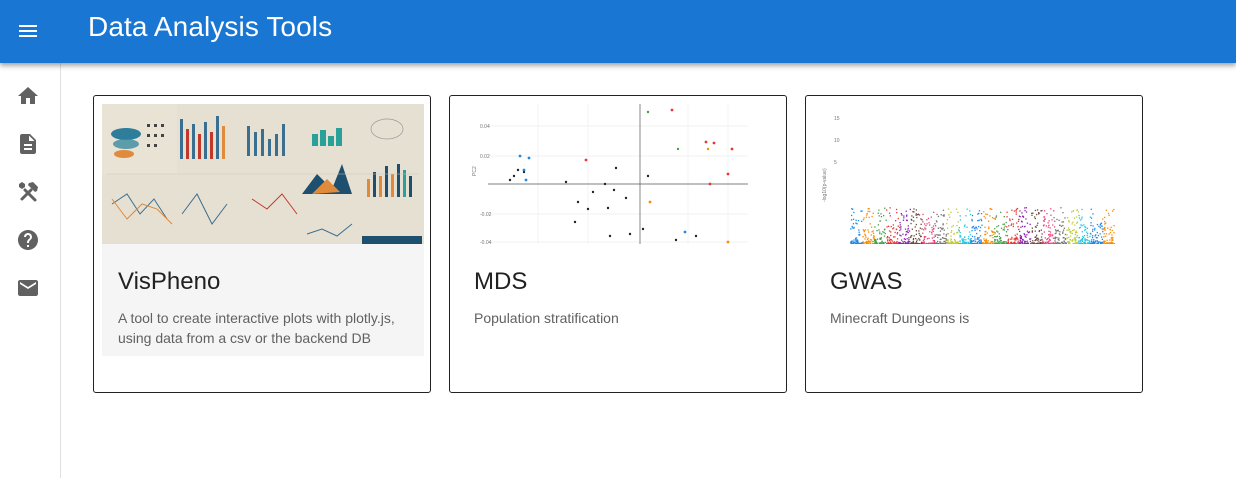 This screenshot has height=478, width=1236. I want to click on svg-text: 0.02, so click(485, 157).